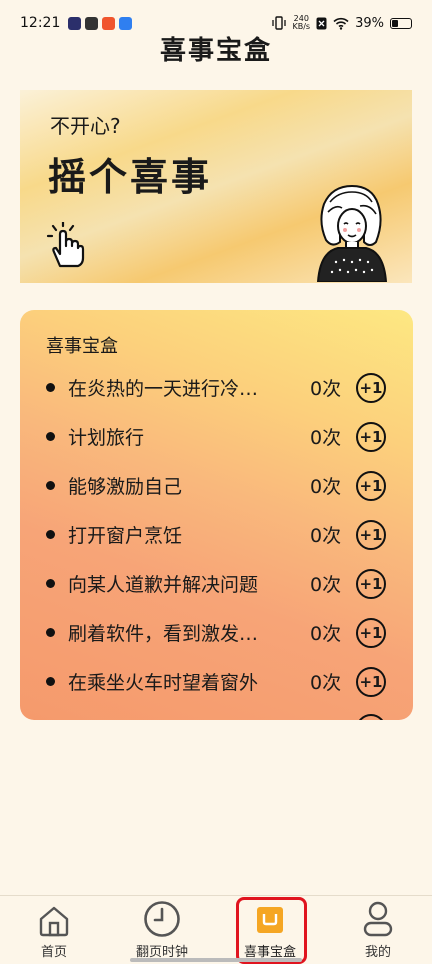  I want to click on banner-title: 摇个喜事, so click(130, 177).